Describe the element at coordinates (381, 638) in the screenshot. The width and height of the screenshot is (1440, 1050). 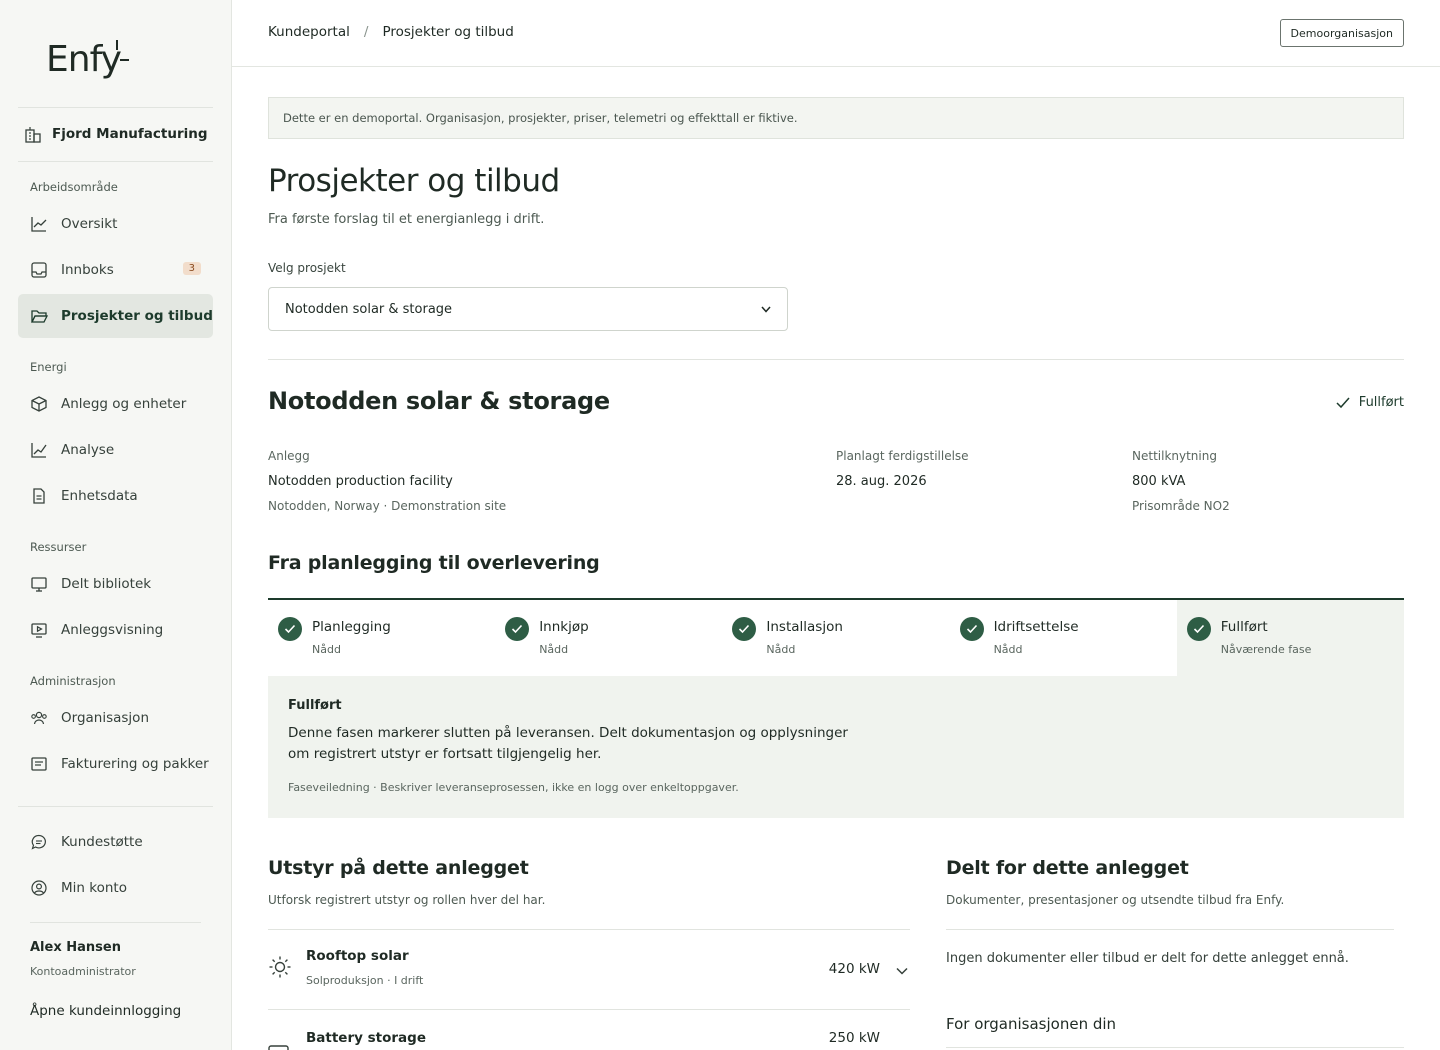
I see `phase-step-planning: Planlegging Nådd` at that location.